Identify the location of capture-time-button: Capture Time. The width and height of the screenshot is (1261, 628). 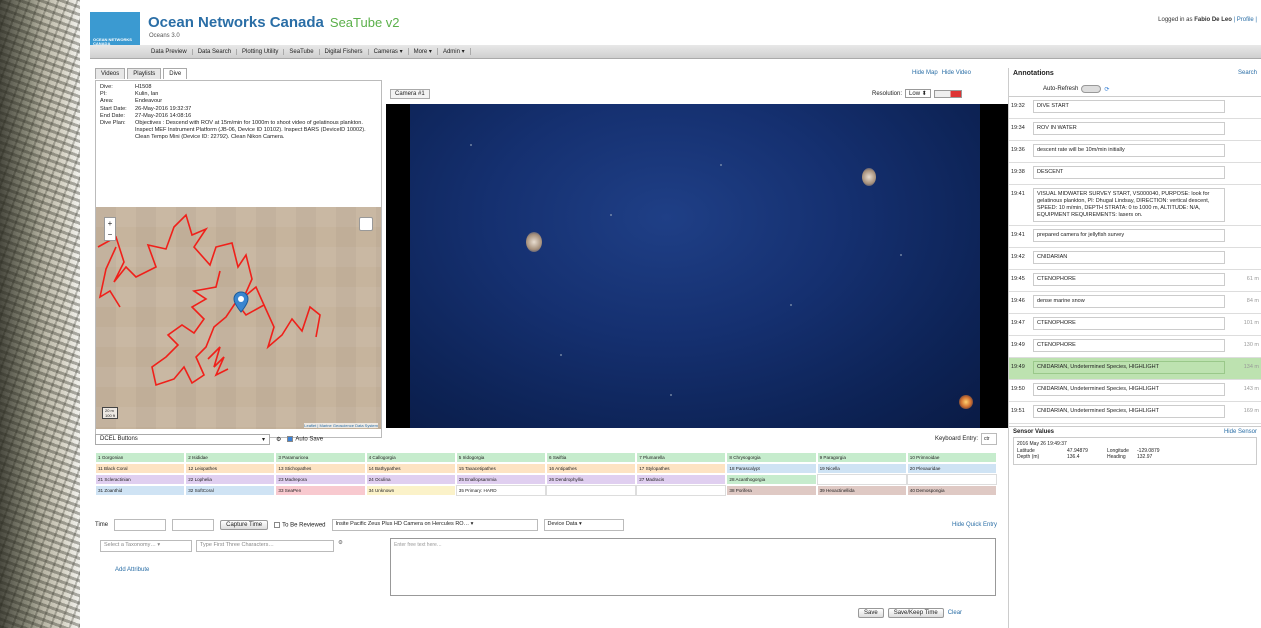
(244, 525).